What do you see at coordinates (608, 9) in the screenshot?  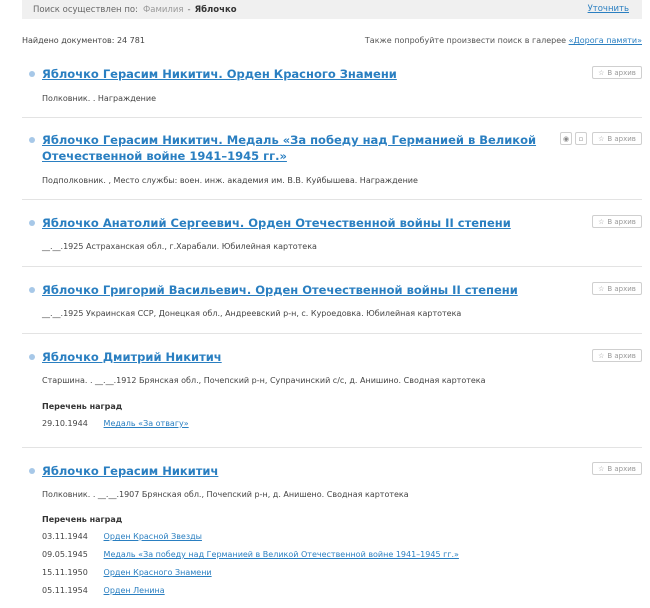 I see `refine-search-link: Уточнить` at bounding box center [608, 9].